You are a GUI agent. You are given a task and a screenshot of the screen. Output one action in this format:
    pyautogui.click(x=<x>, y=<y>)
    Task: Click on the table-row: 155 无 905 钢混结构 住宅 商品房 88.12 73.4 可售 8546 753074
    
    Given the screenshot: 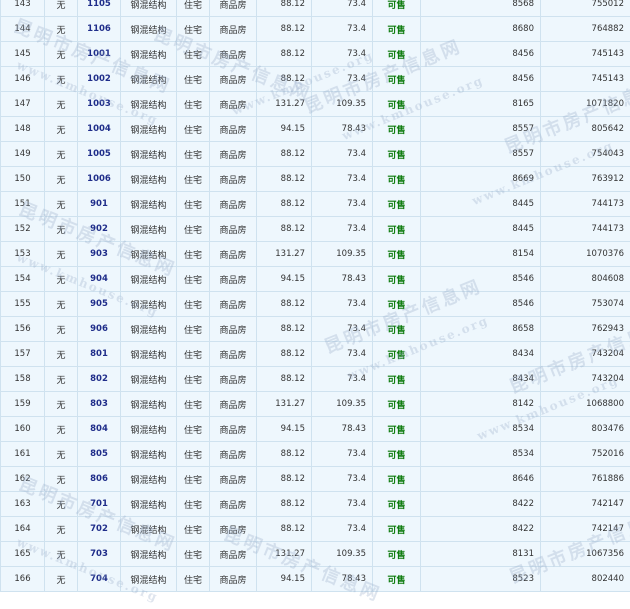 What is the action you would take?
    pyautogui.click(x=315, y=304)
    